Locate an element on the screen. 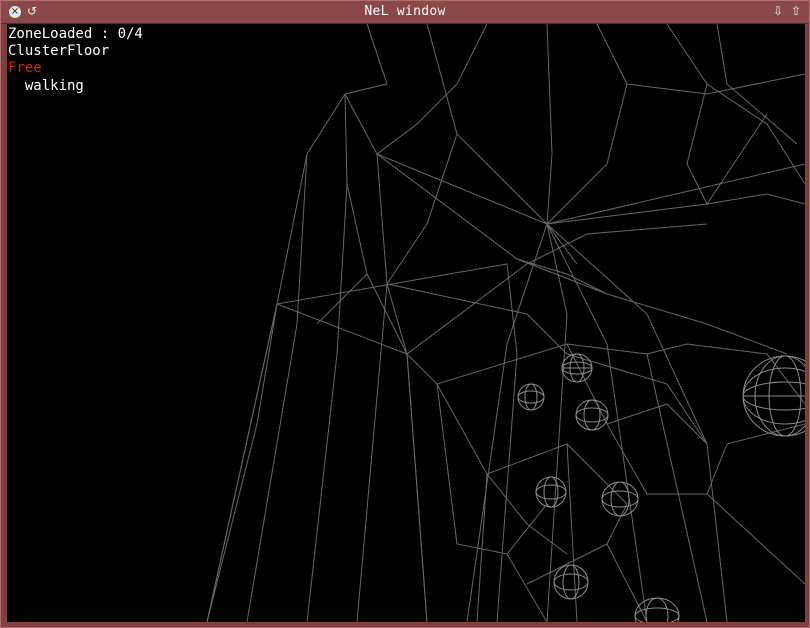 The width and height of the screenshot is (810, 628). minimize-icon: ⇩ is located at coordinates (778, 11).